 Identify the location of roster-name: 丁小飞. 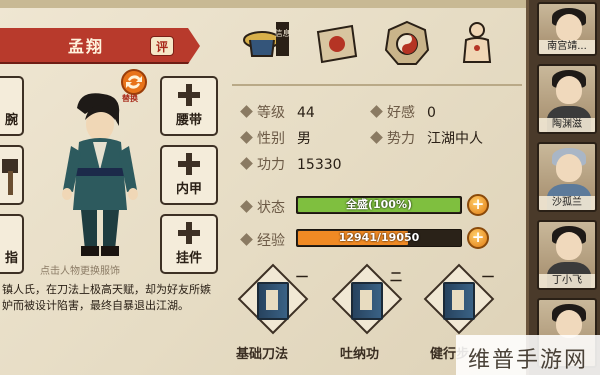
(567, 281).